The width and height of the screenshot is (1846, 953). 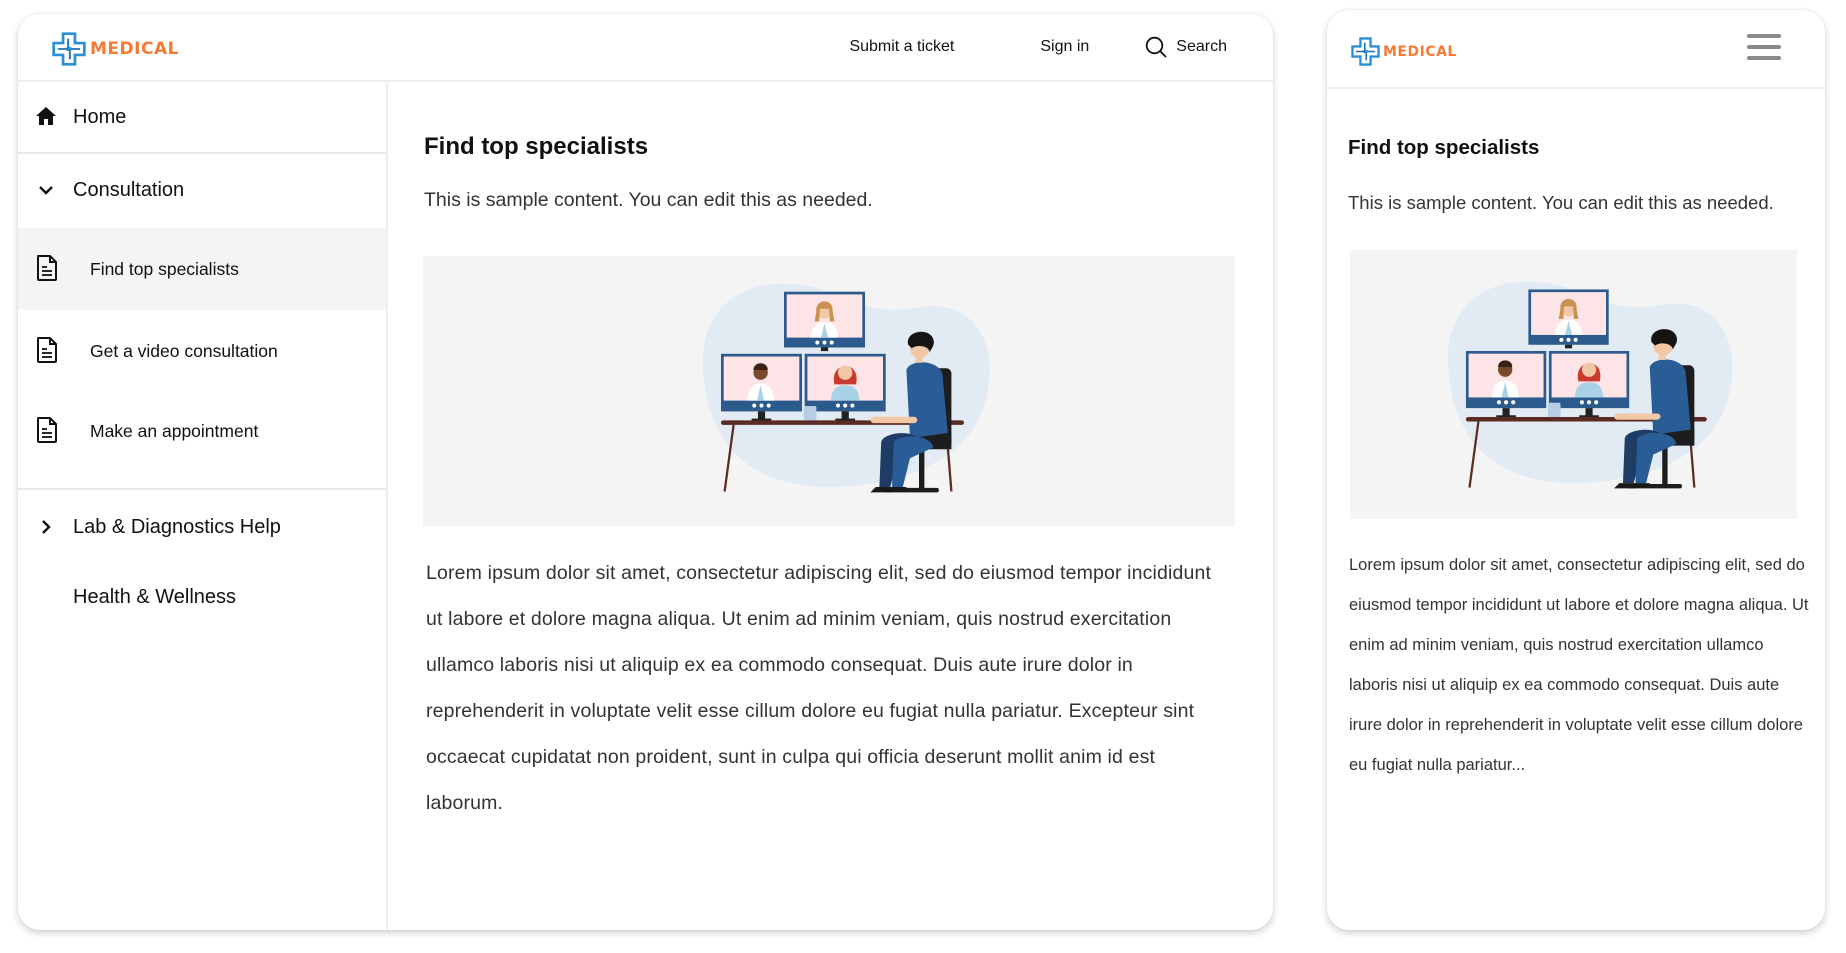 I want to click on submit-ticket-link: Submit a ticket, so click(x=901, y=47).